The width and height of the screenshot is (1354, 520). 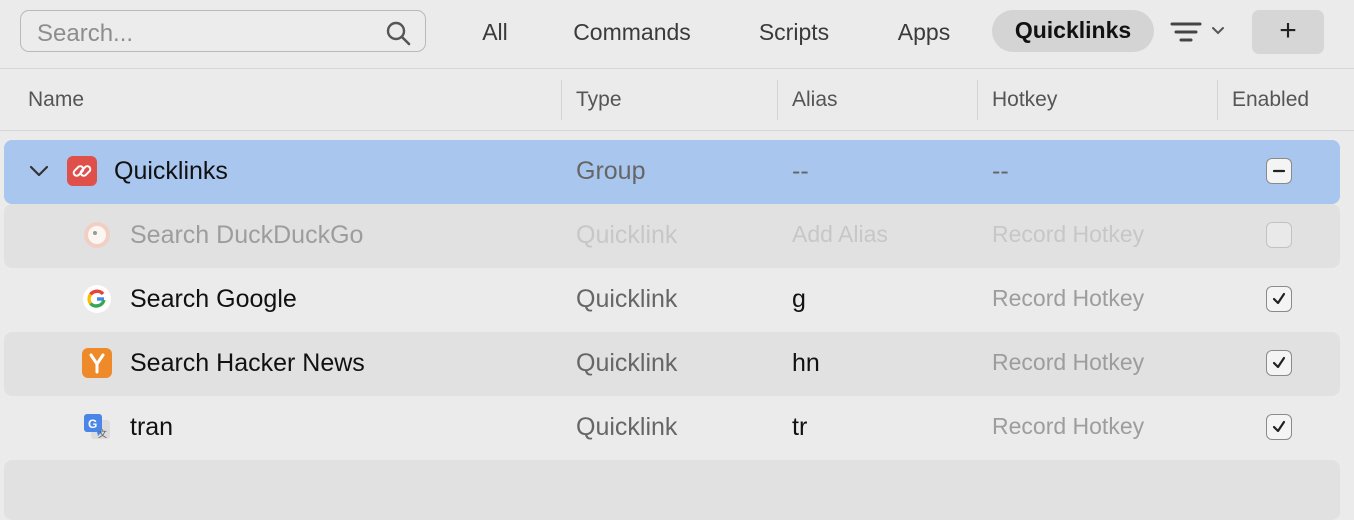 What do you see at coordinates (1197, 32) in the screenshot?
I see `filter-icon` at bounding box center [1197, 32].